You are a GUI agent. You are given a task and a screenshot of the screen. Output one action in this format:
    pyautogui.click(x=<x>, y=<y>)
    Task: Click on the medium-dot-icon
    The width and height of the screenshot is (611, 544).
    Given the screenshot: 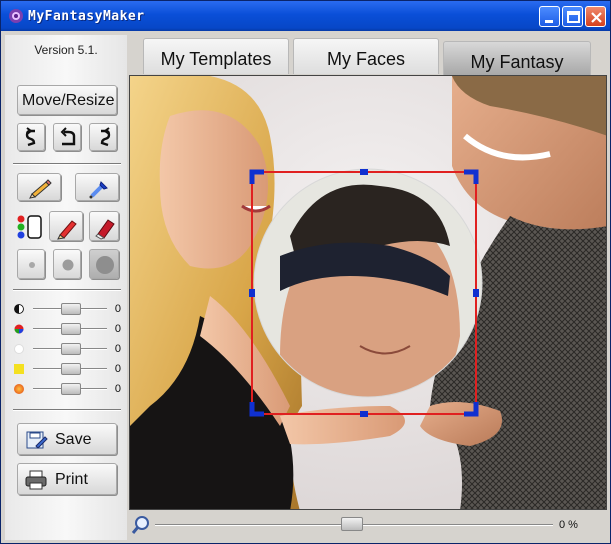 What is the action you would take?
    pyautogui.click(x=68, y=265)
    